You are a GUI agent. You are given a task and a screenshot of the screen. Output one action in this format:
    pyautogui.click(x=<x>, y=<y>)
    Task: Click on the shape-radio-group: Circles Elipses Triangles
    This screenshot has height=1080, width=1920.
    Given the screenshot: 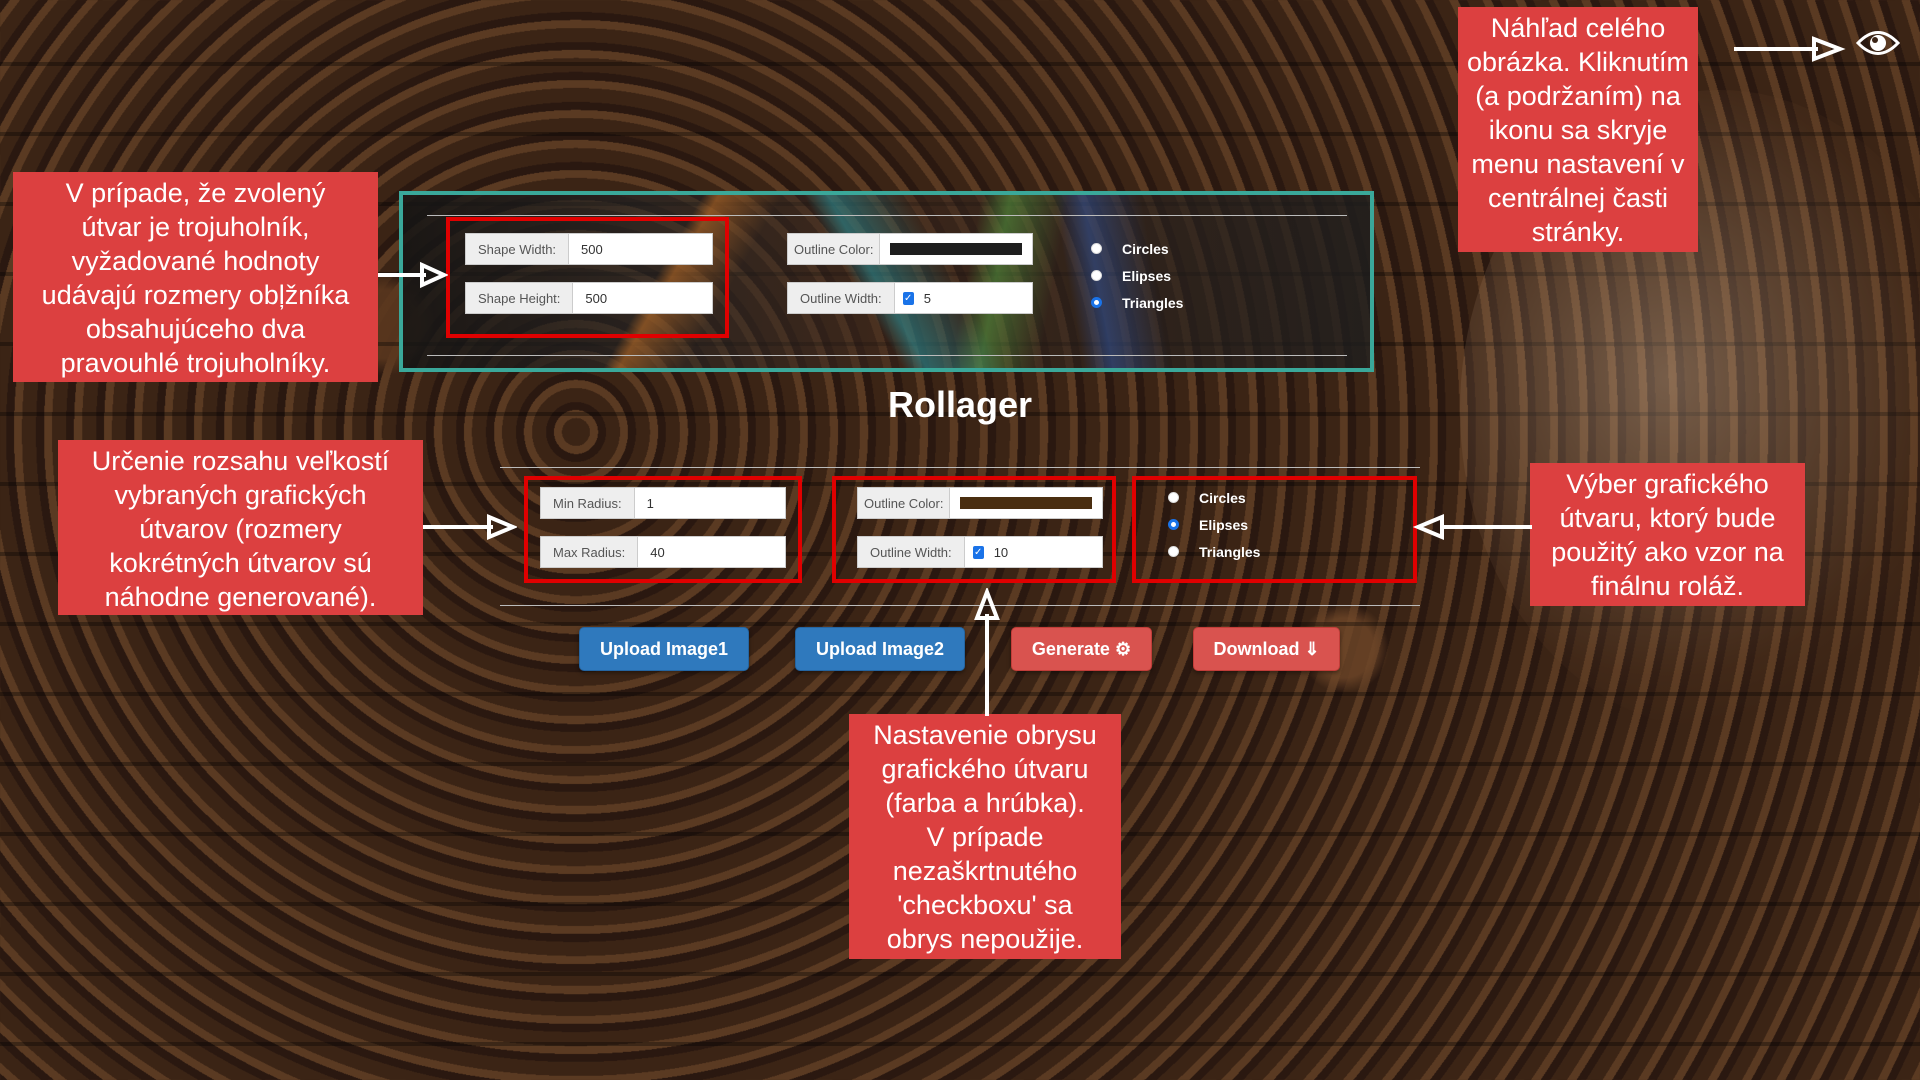 What is the action you would take?
    pyautogui.click(x=1137, y=275)
    